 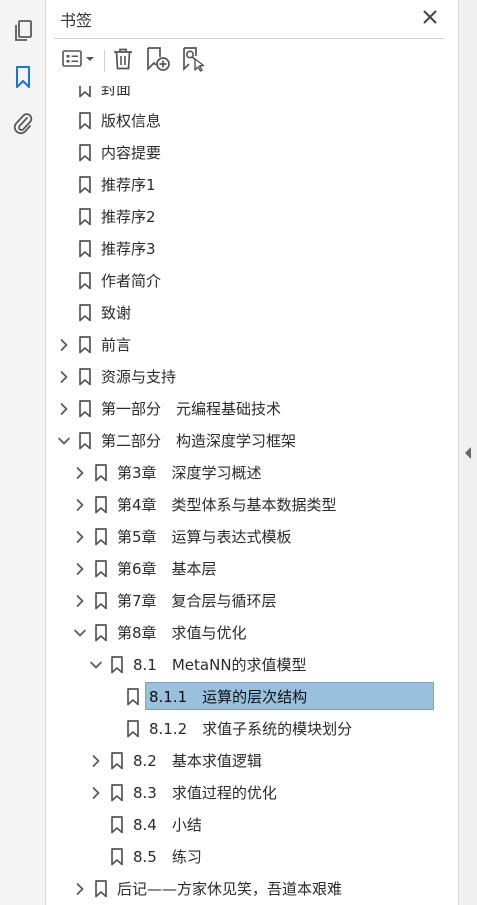 I want to click on toolbar-separator, so click(x=104, y=61).